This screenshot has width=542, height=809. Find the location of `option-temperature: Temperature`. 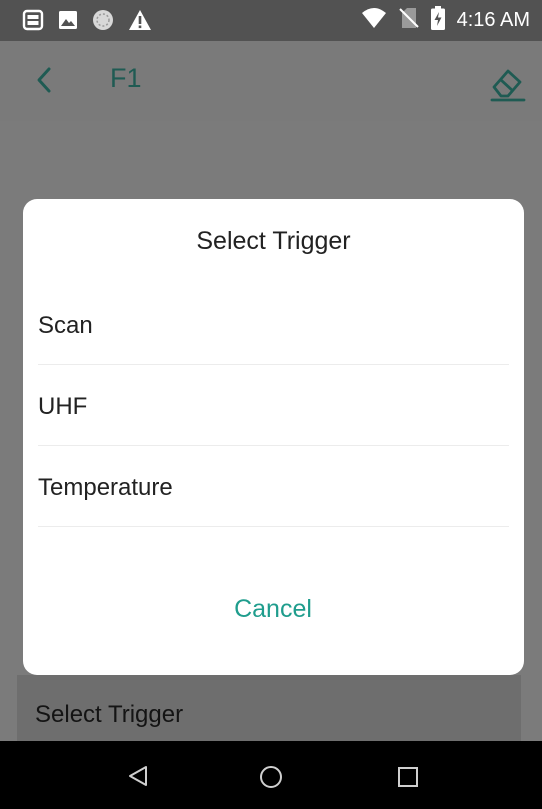

option-temperature: Temperature is located at coordinates (273, 486).